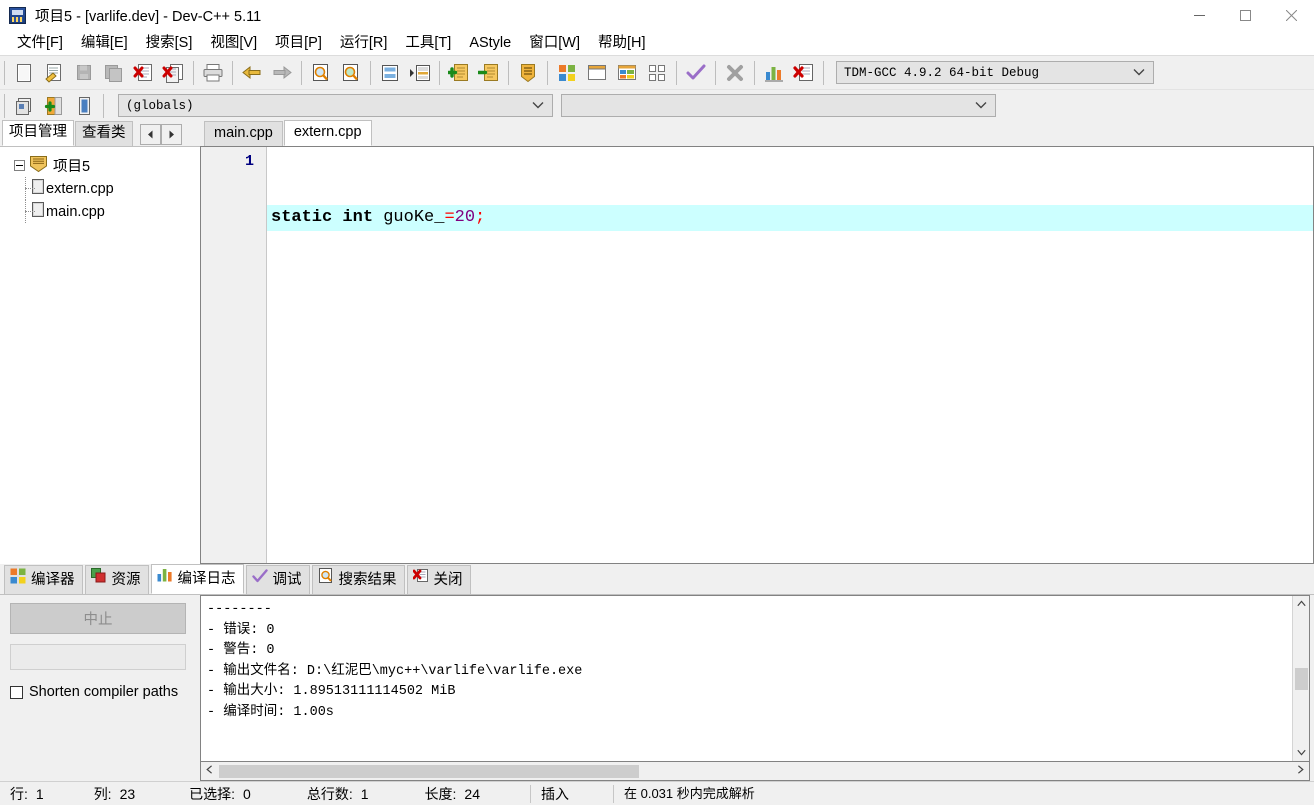 This screenshot has width=1314, height=805. I want to click on scope-combo: (globals), so click(335, 105).